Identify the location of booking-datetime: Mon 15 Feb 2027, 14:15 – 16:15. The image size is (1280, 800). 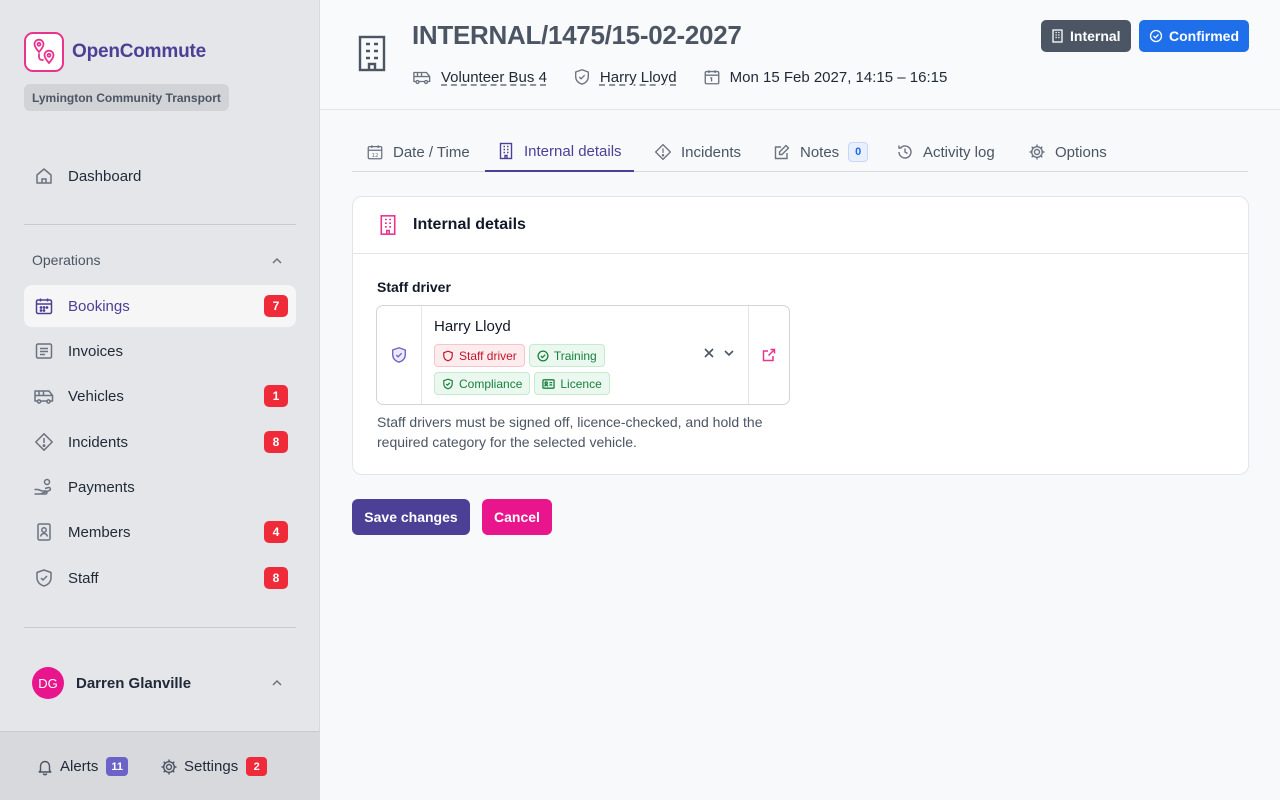
(838, 77).